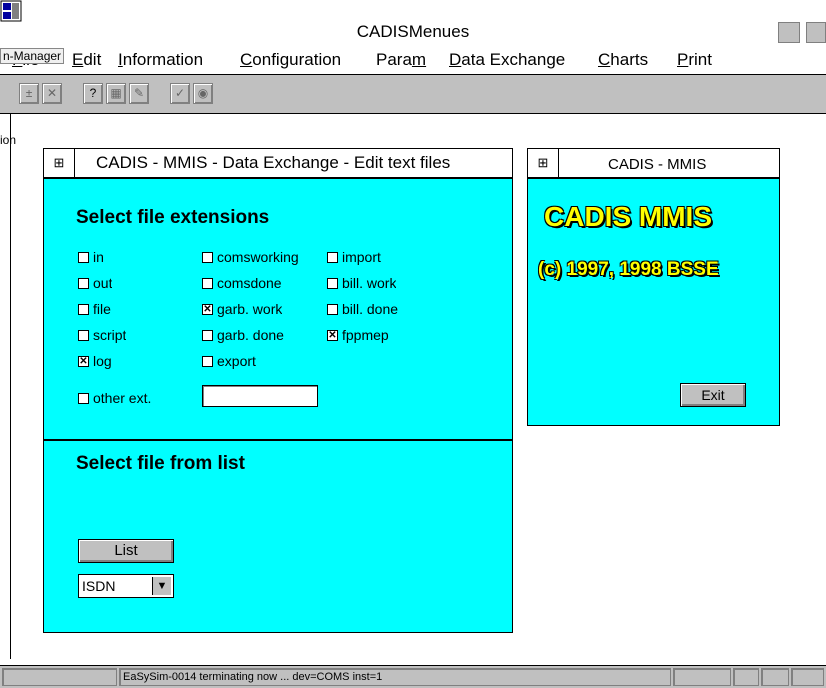 Image resolution: width=826 pixels, height=688 pixels. Describe the element at coordinates (160, 60) in the screenshot. I see `menu-item: Information` at that location.